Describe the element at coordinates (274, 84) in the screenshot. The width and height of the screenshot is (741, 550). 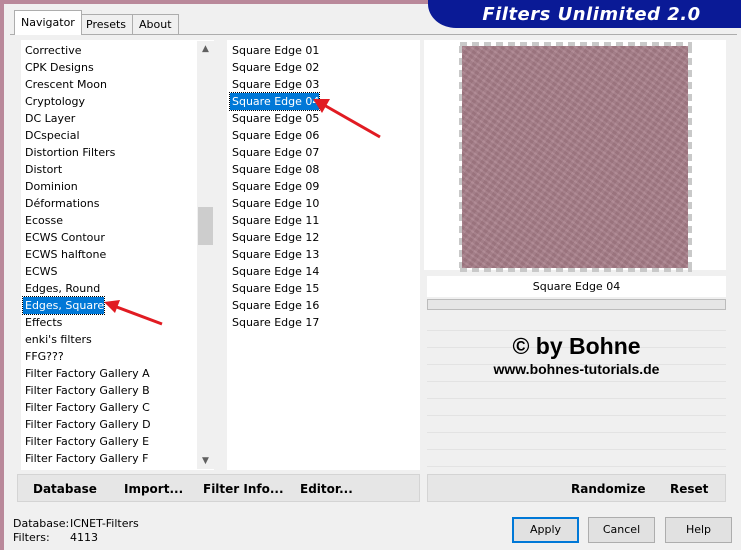
I see `filter-list-item: Square Edge 03` at that location.